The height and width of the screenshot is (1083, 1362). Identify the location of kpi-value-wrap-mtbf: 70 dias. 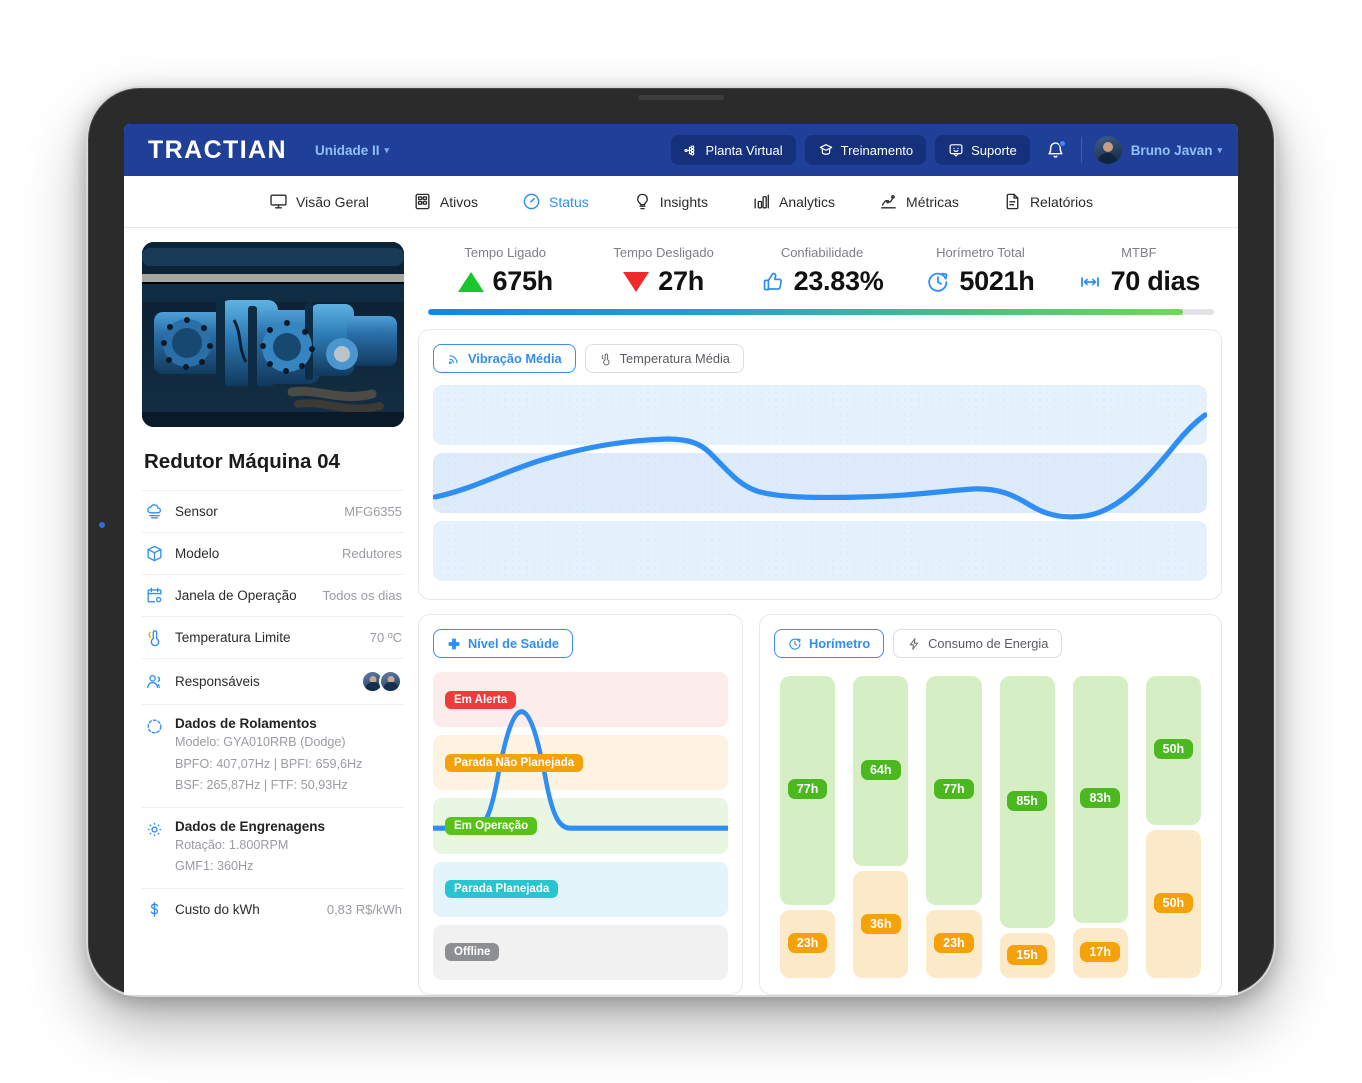
(1139, 281).